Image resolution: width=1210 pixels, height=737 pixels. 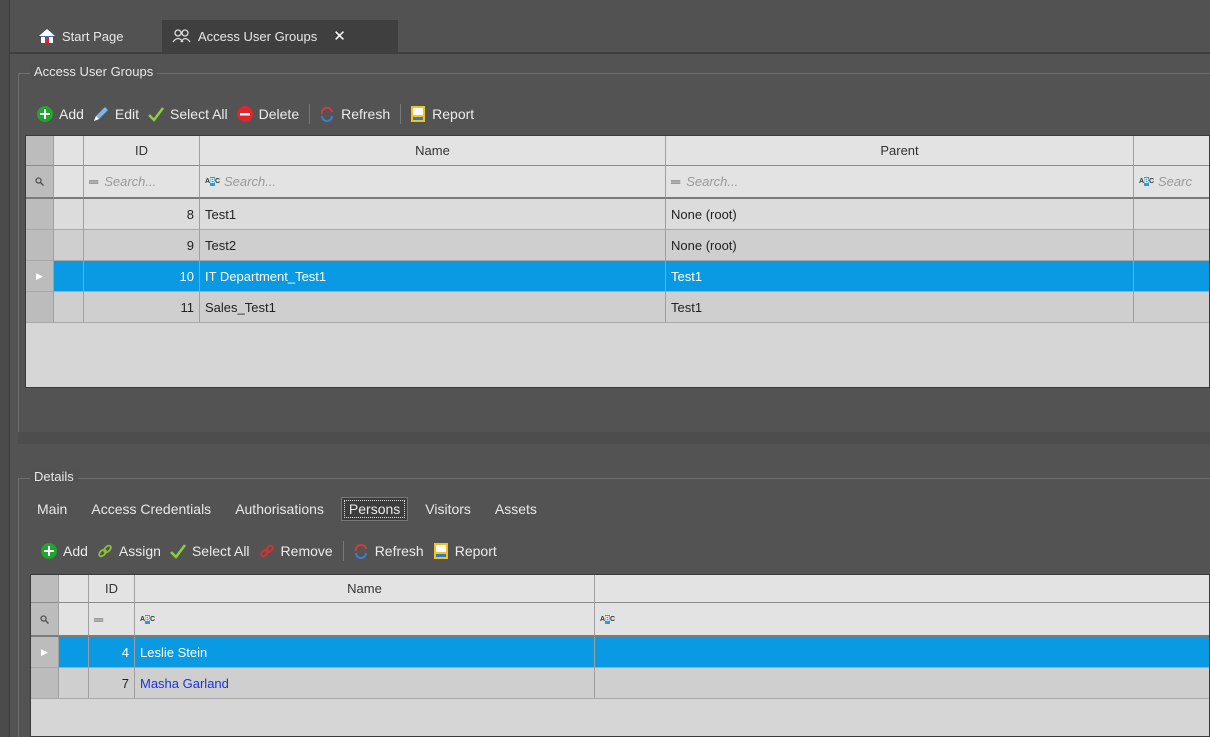 I want to click on filter-id-input: ═, so click(x=112, y=620).